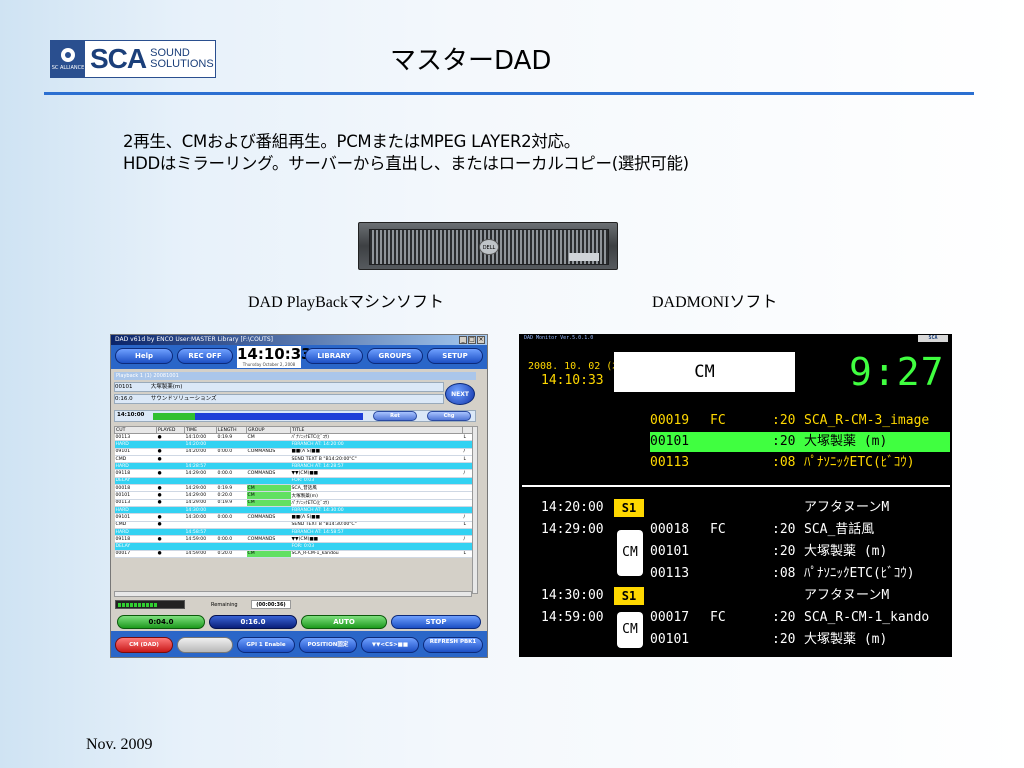  I want to click on column-header: PLAYED, so click(170, 430).